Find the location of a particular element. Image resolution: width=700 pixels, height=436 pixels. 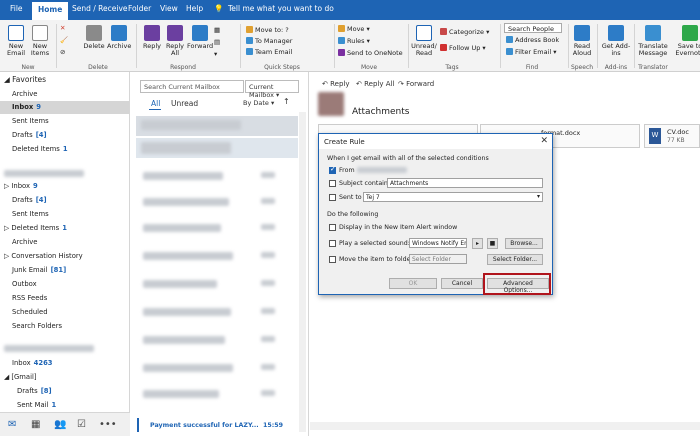

sort-by-date-dropdown: By Date ▾ is located at coordinates (258, 103).